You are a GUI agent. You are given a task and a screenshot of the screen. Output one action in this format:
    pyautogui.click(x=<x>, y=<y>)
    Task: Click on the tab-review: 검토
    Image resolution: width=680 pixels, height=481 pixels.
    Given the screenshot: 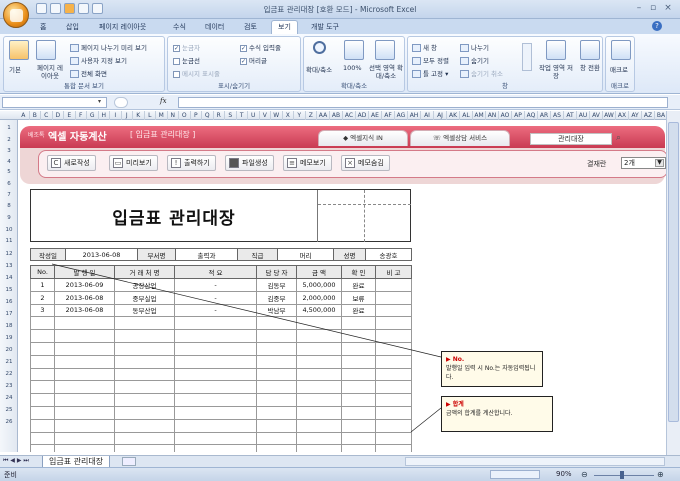 What is the action you would take?
    pyautogui.click(x=250, y=27)
    